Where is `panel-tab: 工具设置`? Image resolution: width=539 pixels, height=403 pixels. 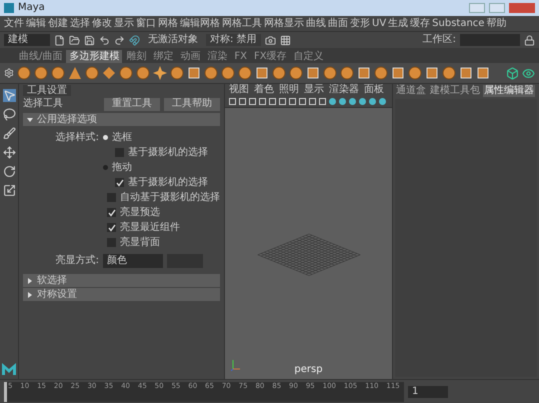
panel-tab: 工具设置 is located at coordinates (47, 90).